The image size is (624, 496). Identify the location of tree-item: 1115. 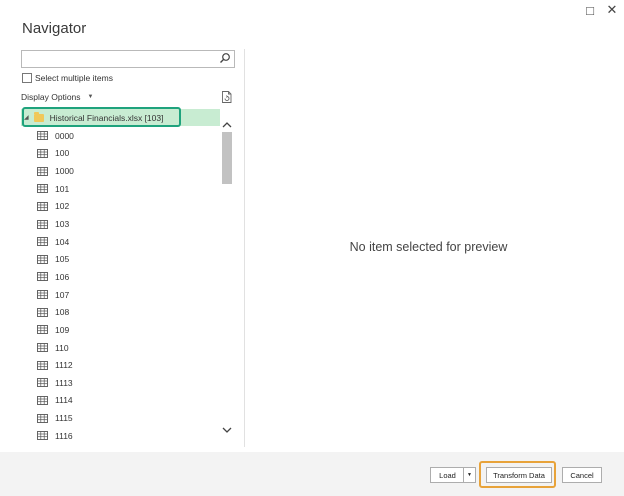
(127, 418).